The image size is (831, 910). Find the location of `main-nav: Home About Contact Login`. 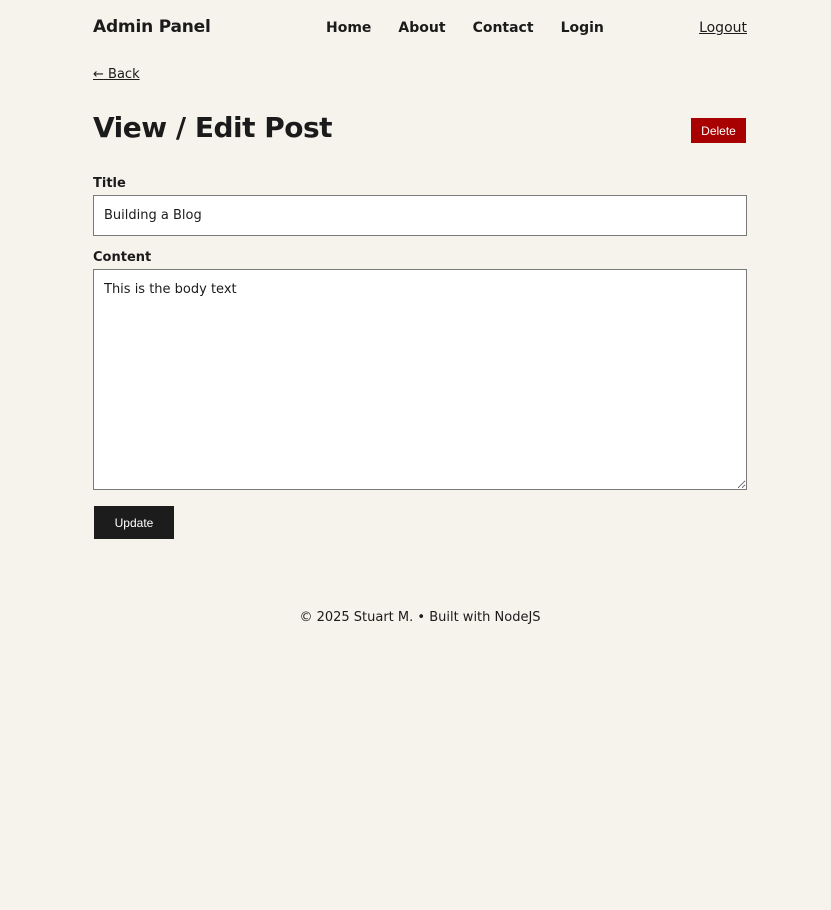

main-nav: Home About Contact Login is located at coordinates (478, 28).